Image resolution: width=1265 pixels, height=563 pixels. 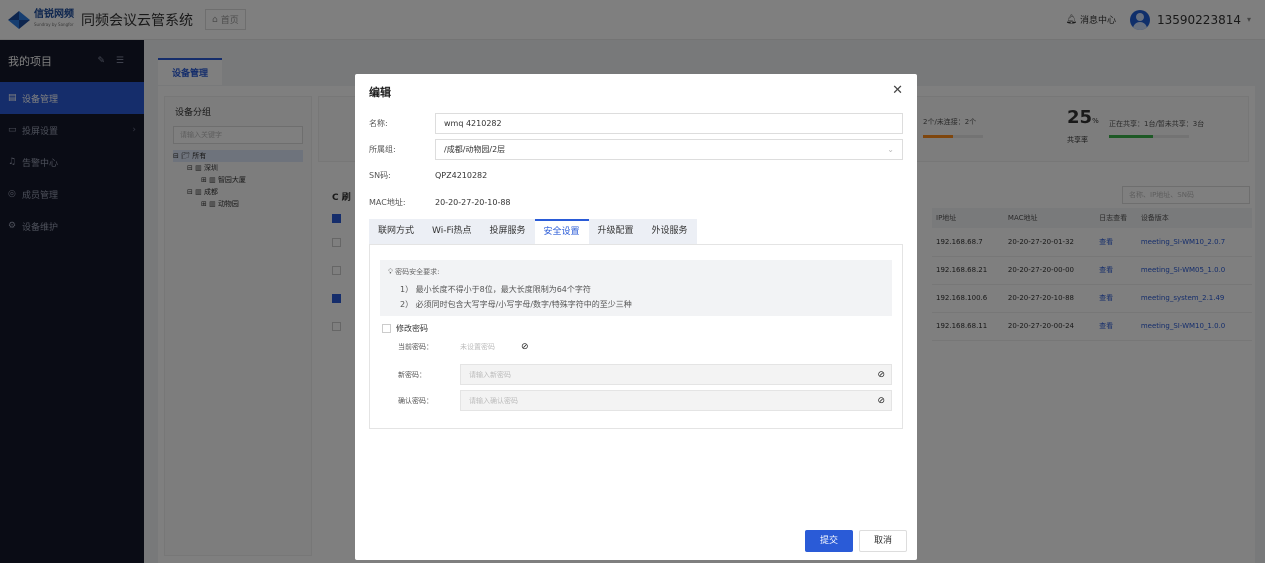 I want to click on sn-label: SN码:, so click(x=380, y=175).